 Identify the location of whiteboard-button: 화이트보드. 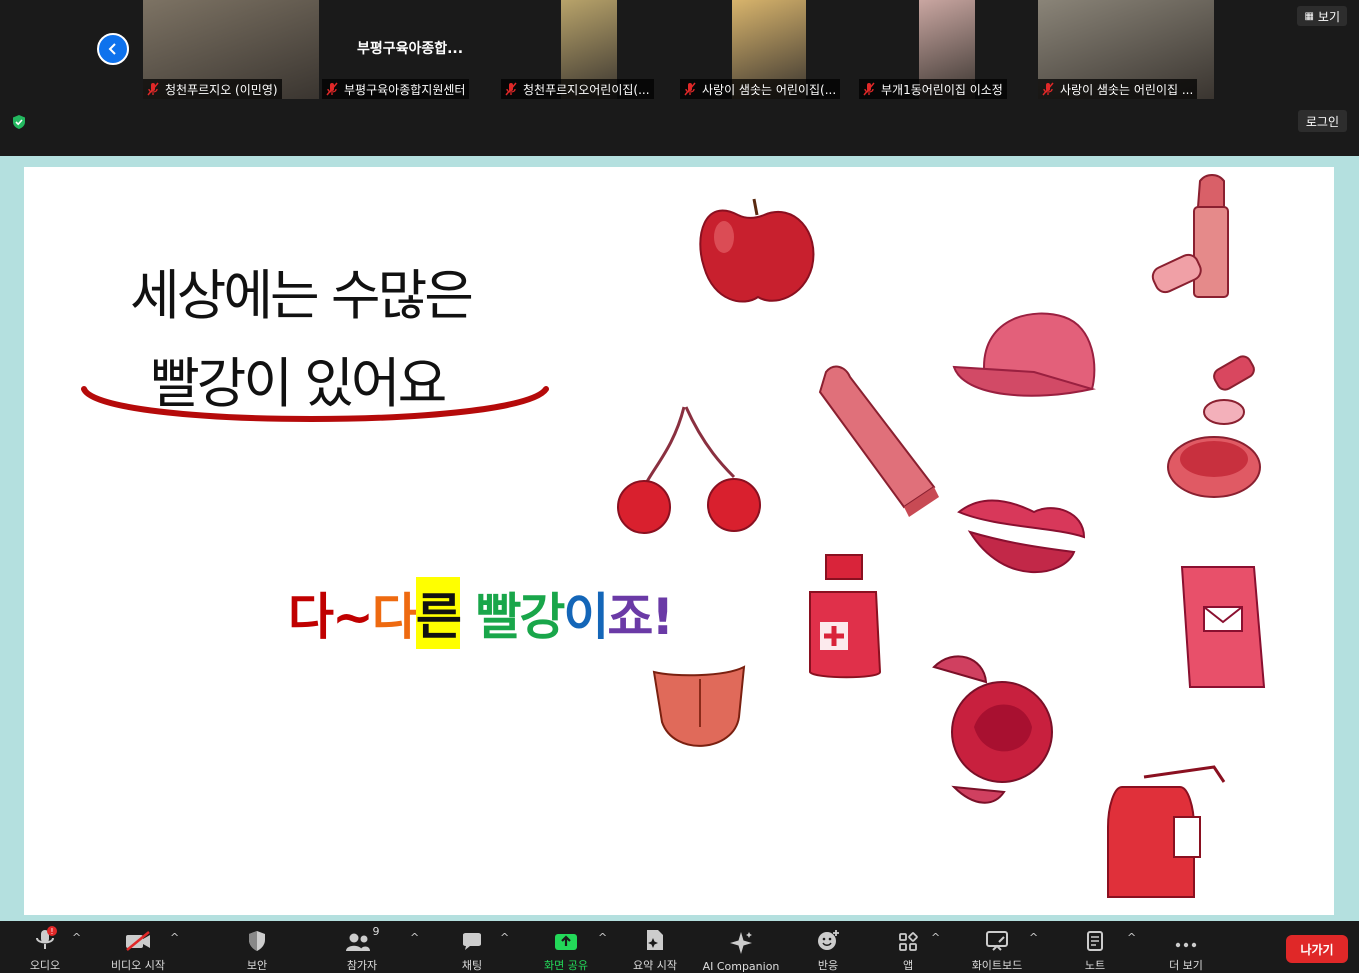
(997, 947).